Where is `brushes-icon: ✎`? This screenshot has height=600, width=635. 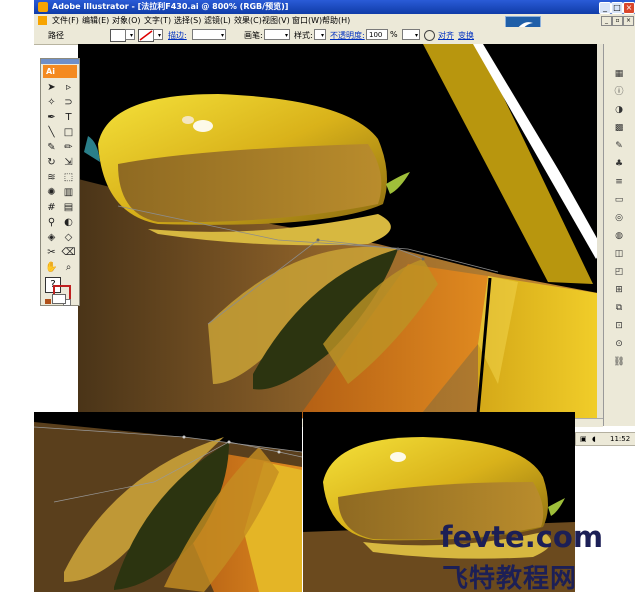 brushes-icon: ✎ is located at coordinates (619, 146).